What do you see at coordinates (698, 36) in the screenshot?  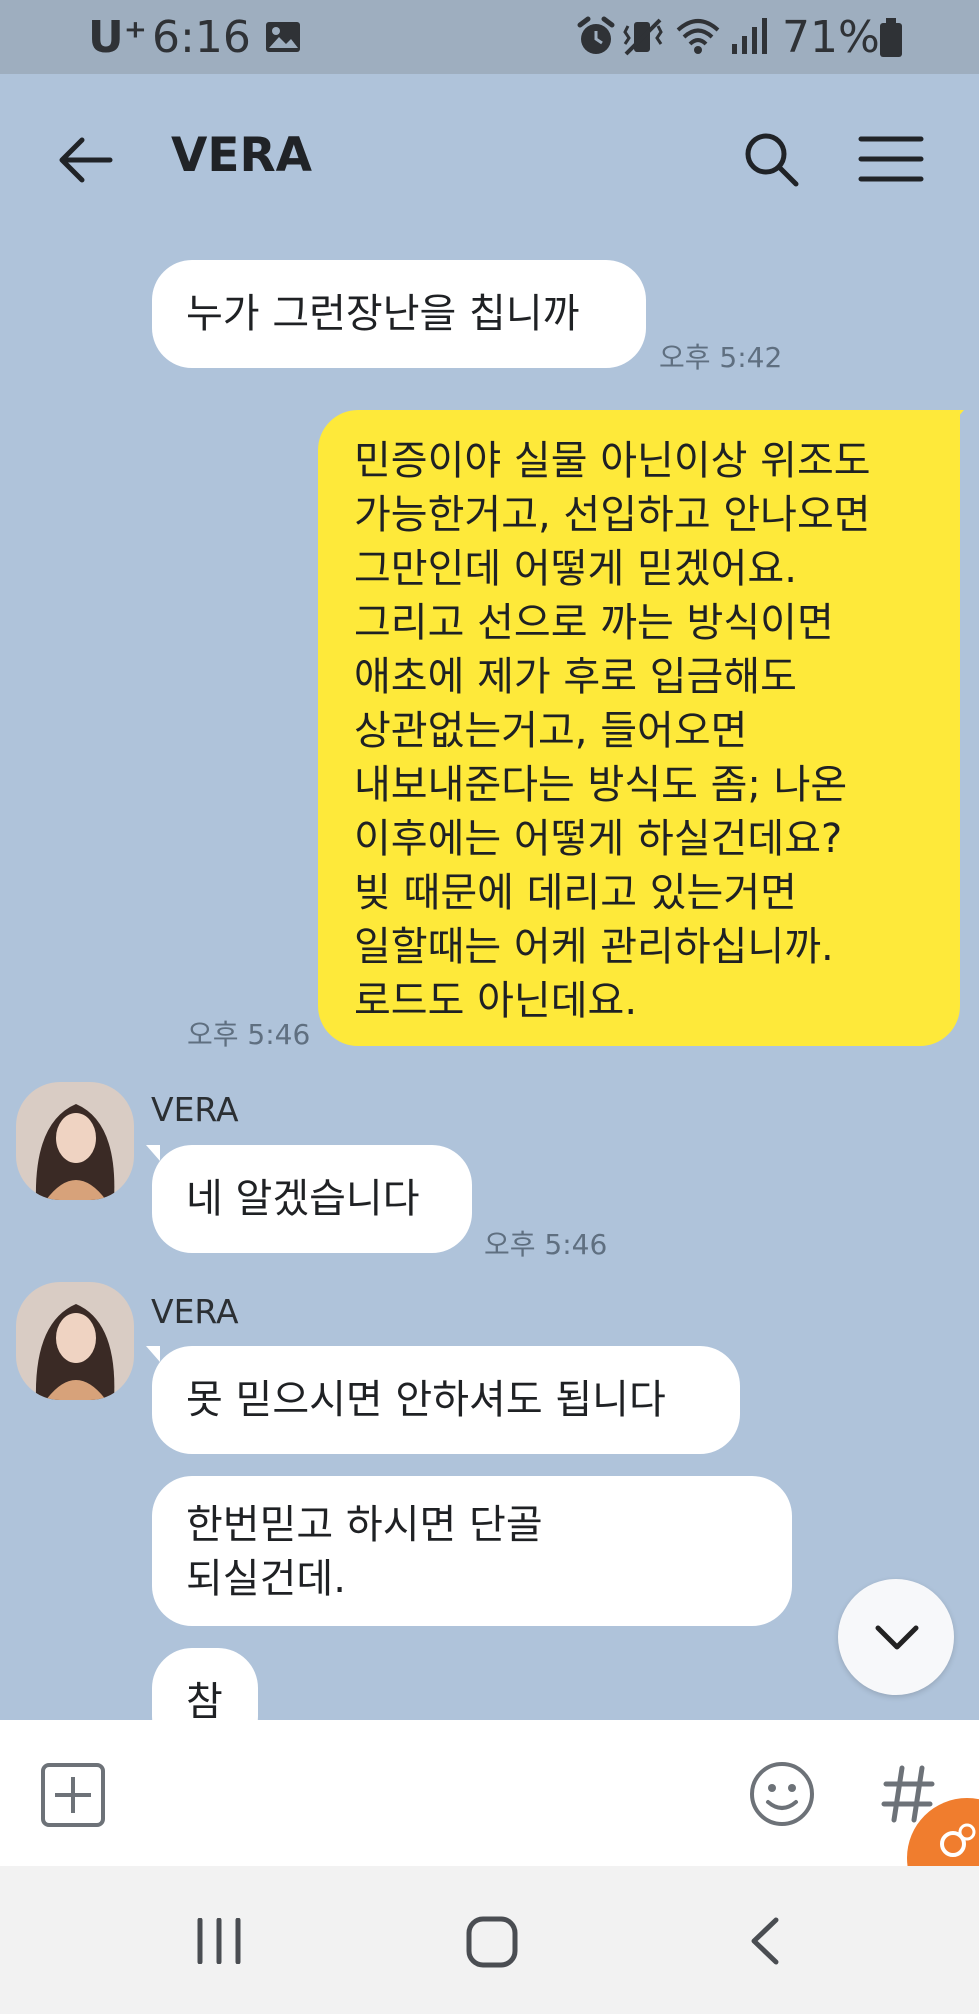 I see `wifi-icon` at bounding box center [698, 36].